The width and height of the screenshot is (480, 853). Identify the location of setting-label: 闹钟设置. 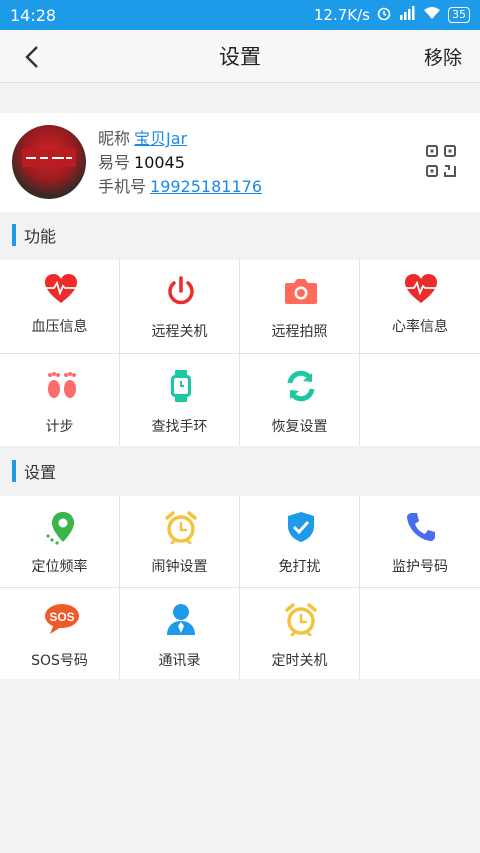
(179, 567).